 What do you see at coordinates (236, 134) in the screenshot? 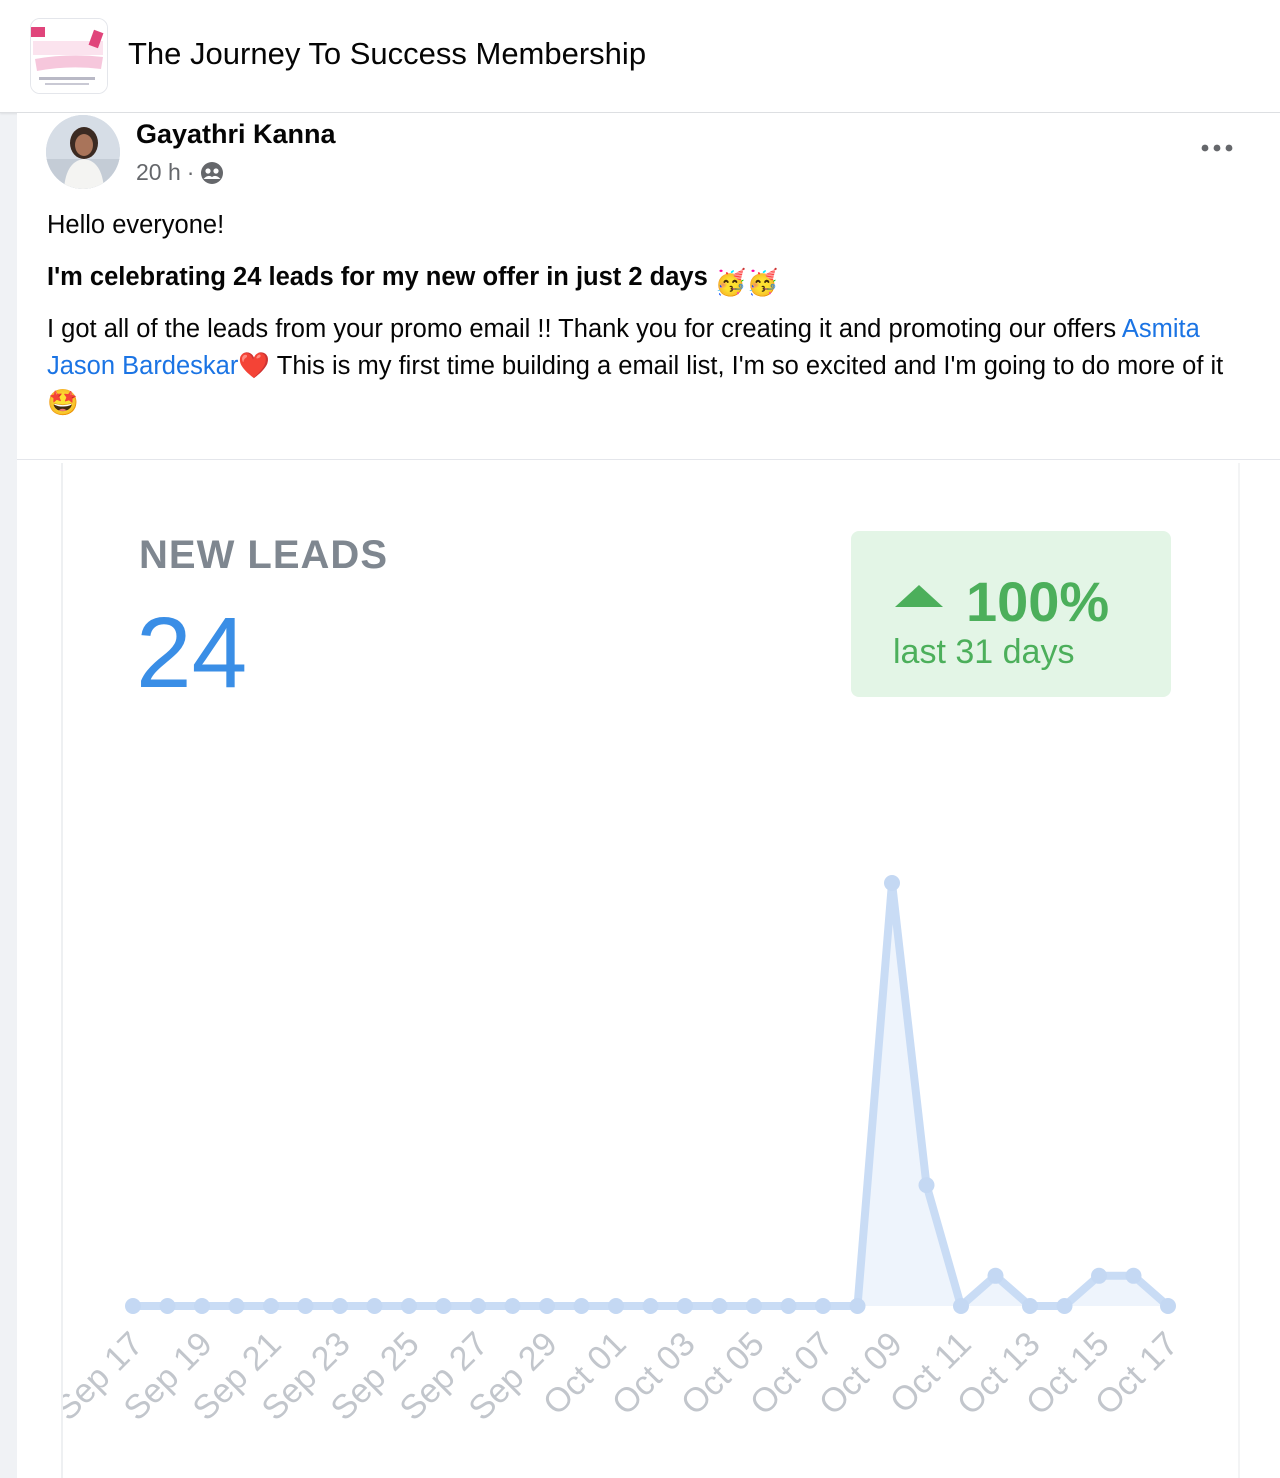
I see `post-author: Gayathri Kanna` at bounding box center [236, 134].